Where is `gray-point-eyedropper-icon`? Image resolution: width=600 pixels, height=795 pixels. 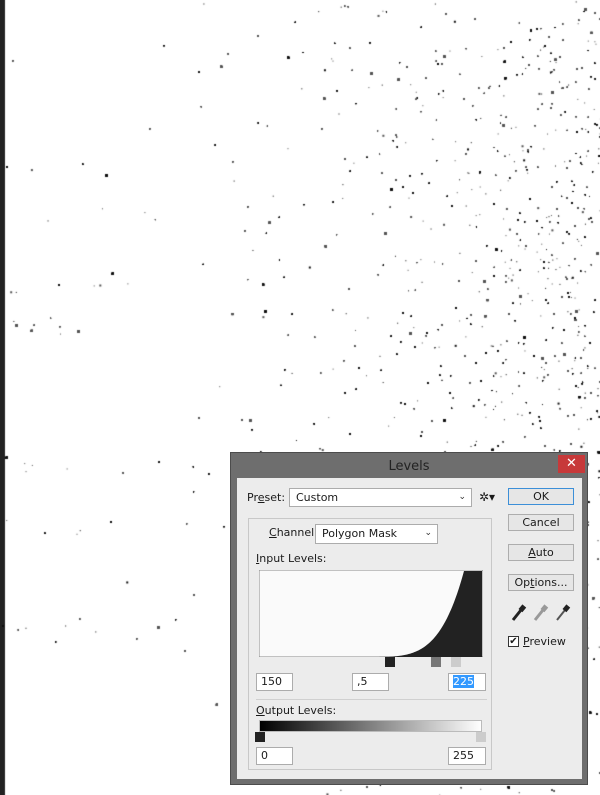 gray-point-eyedropper-icon is located at coordinates (541, 612).